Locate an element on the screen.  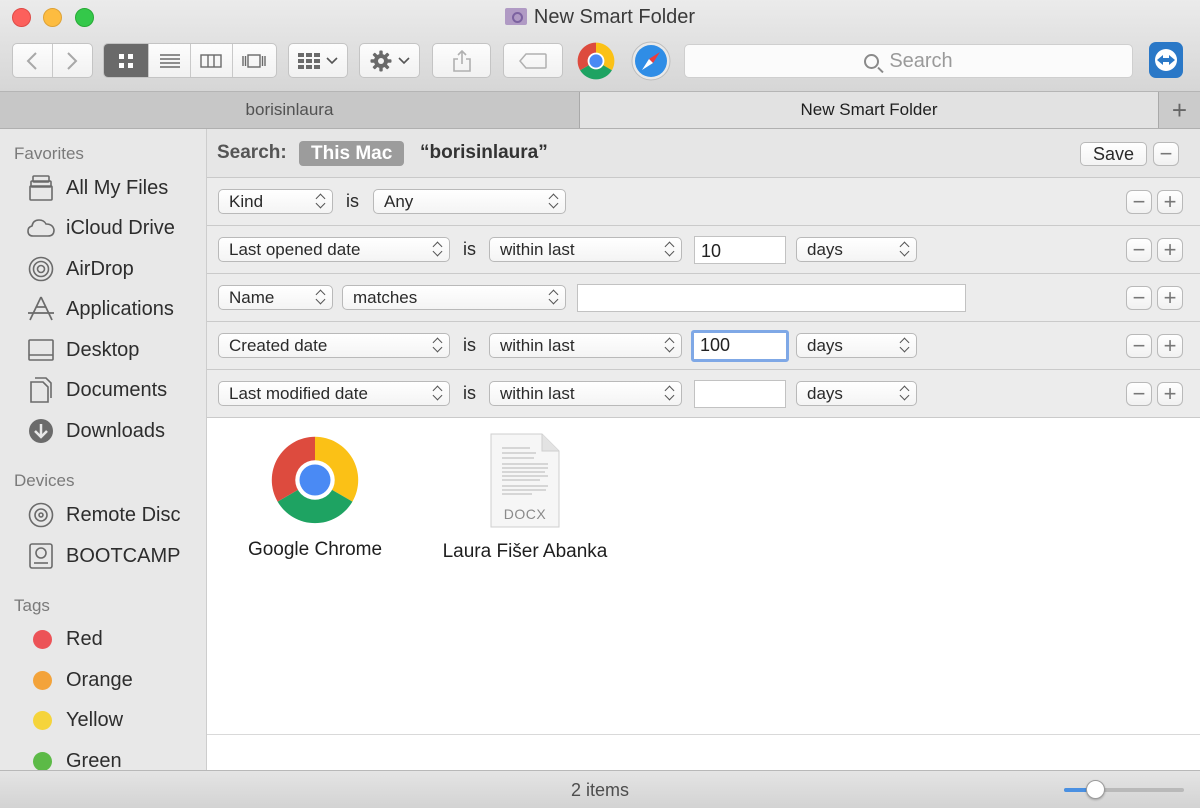
new-tab-button: + is located at coordinates (1179, 110).